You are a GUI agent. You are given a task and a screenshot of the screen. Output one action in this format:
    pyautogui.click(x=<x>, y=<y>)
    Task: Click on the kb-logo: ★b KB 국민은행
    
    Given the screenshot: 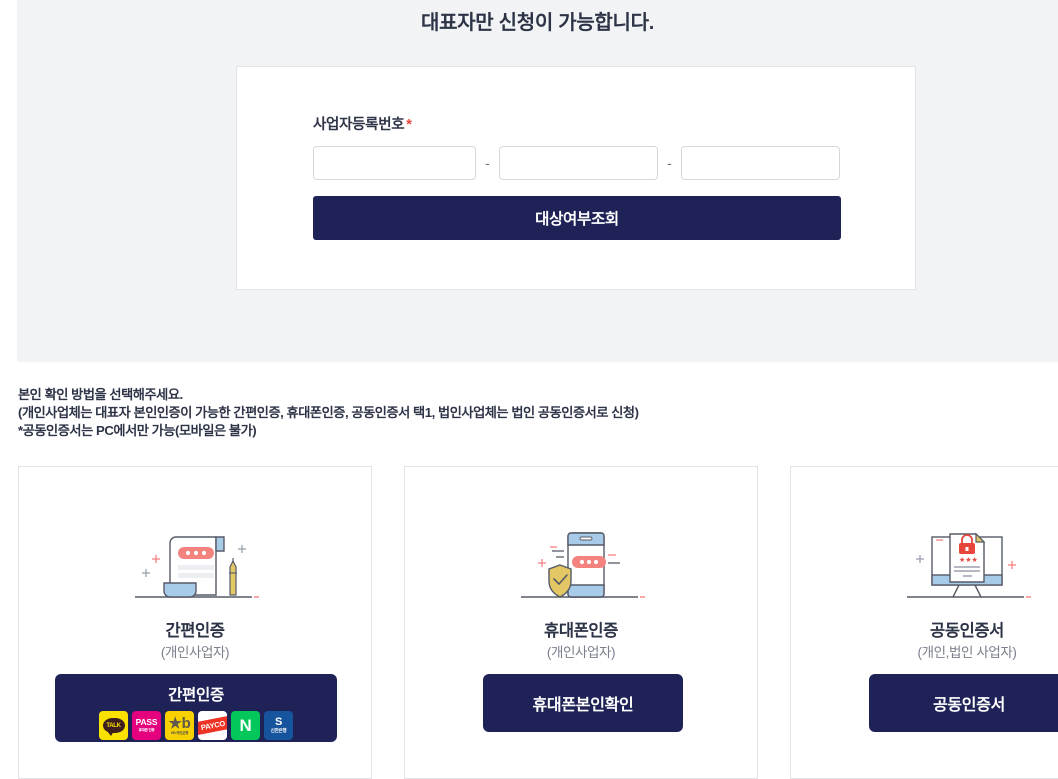 What is the action you would take?
    pyautogui.click(x=179, y=725)
    